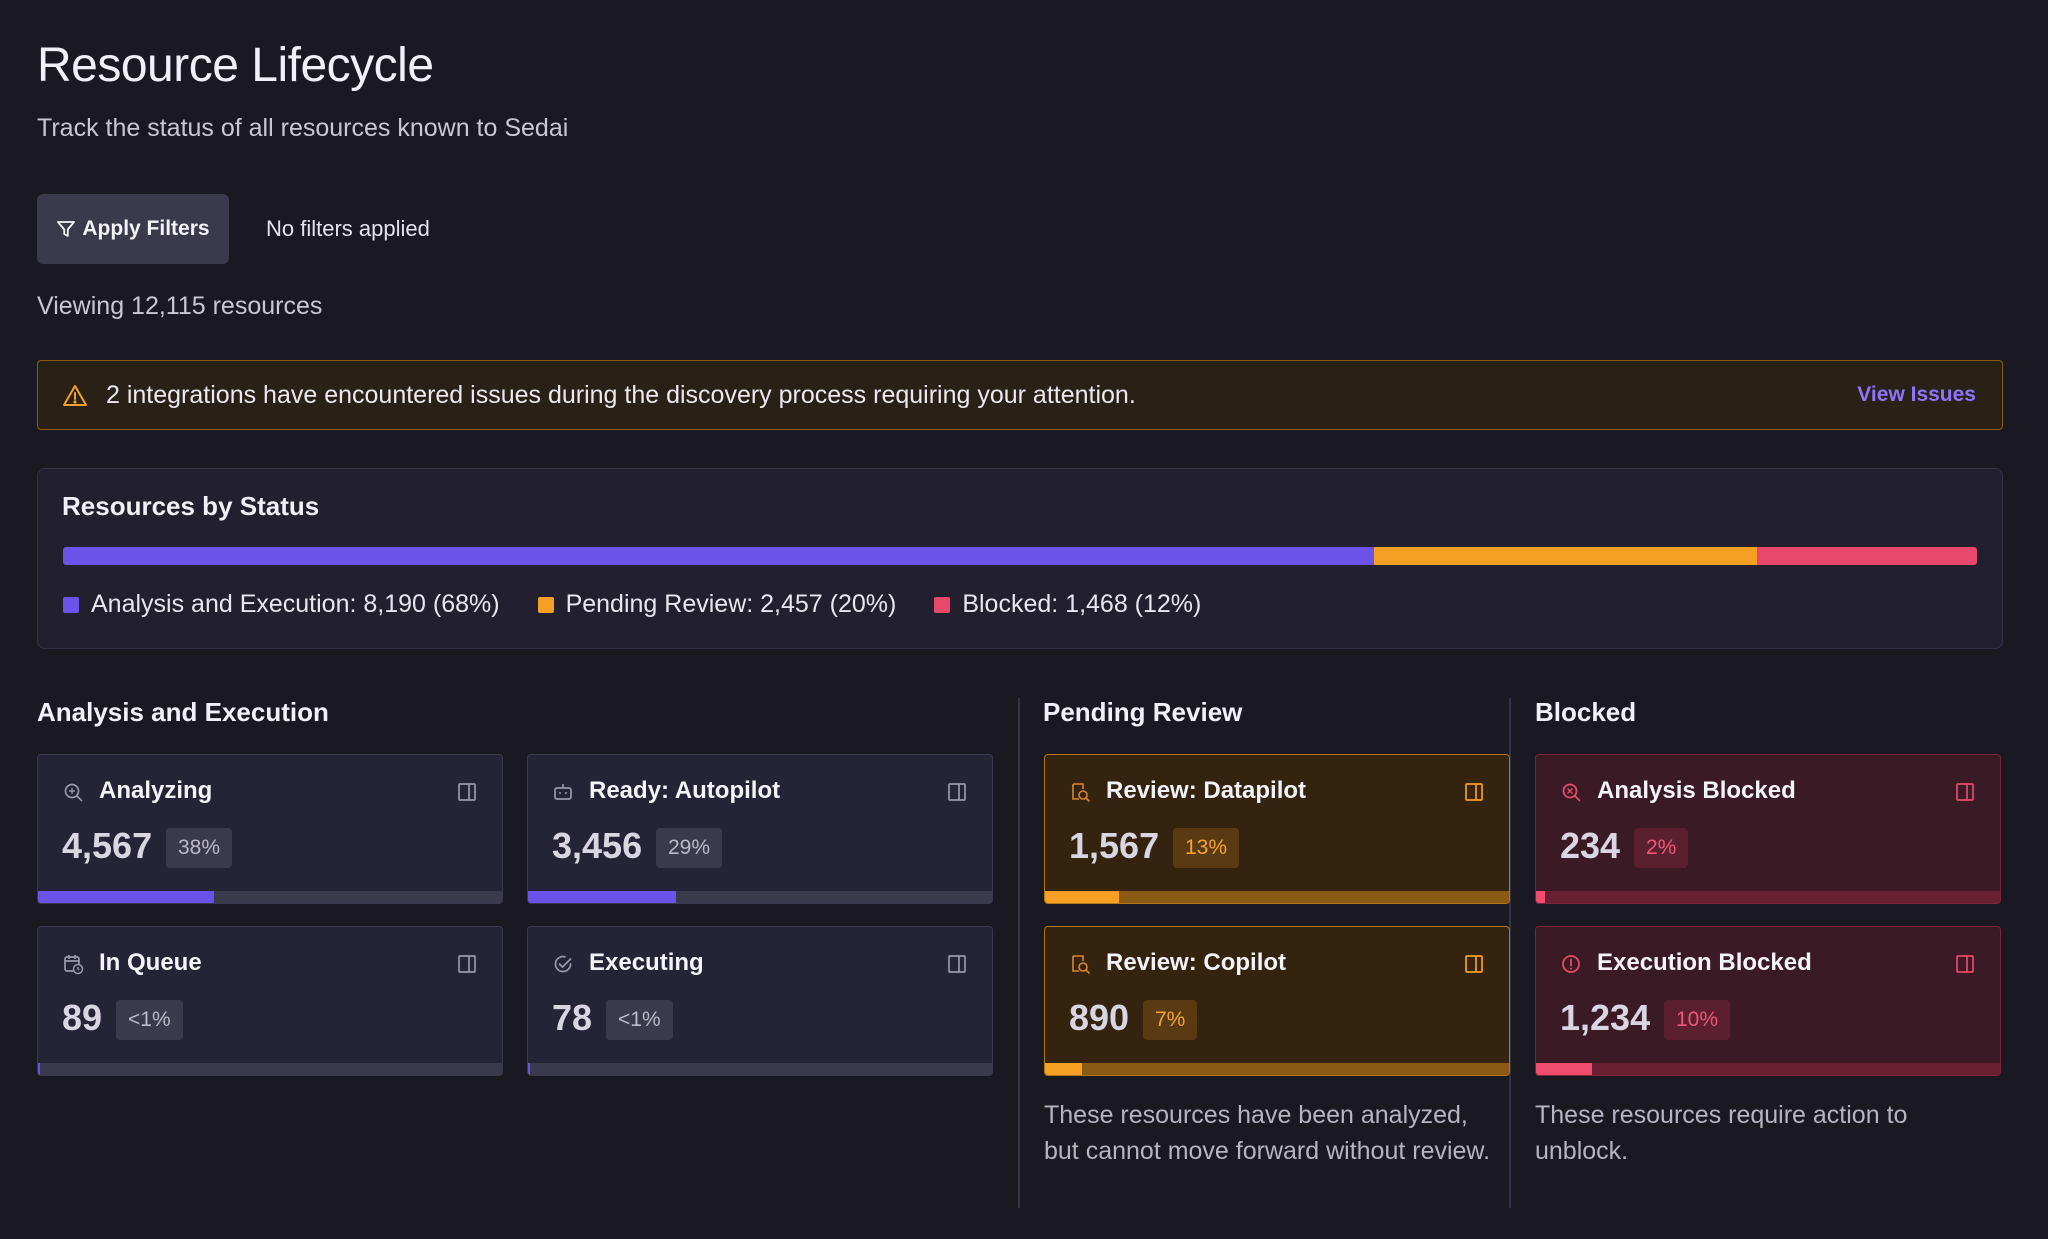 The height and width of the screenshot is (1239, 2048). I want to click on status-card: In Queue 89 <1%, so click(270, 1001).